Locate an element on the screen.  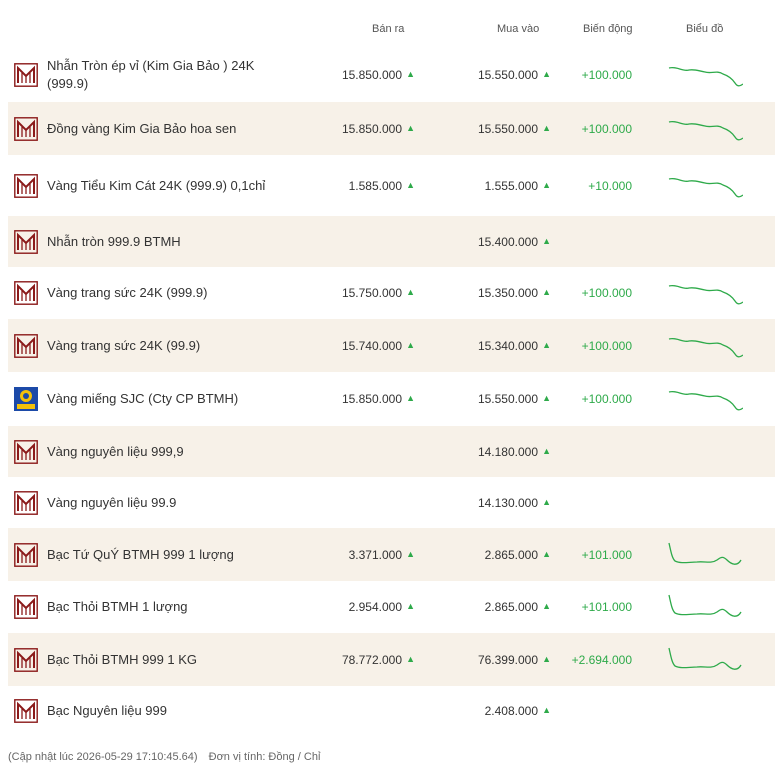
header-sell: Bán ra is located at coordinates (388, 29).